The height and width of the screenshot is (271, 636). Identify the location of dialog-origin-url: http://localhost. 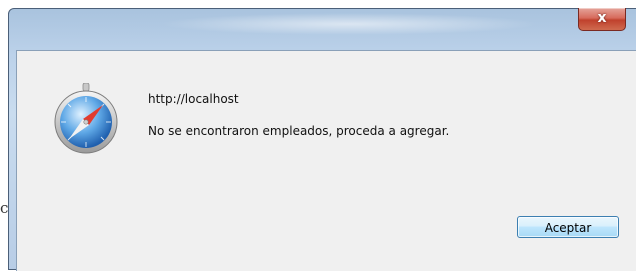
(193, 99).